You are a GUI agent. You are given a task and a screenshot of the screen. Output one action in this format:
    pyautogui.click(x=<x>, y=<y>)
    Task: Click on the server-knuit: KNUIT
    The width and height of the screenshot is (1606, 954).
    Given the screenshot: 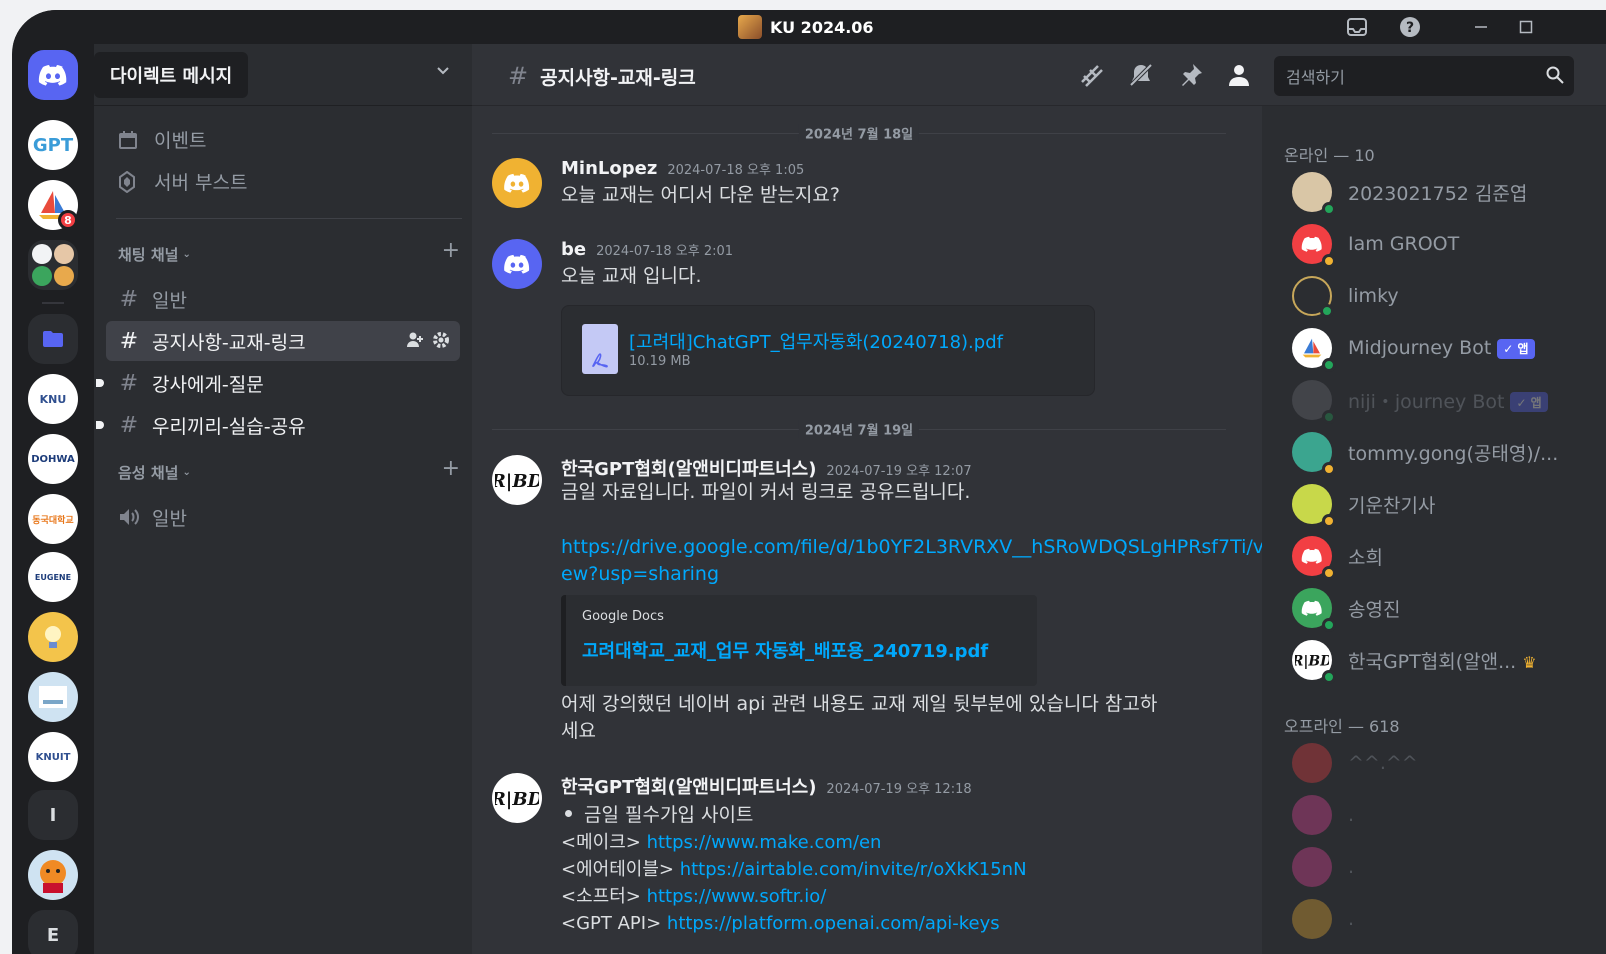 What is the action you would take?
    pyautogui.click(x=53, y=757)
    